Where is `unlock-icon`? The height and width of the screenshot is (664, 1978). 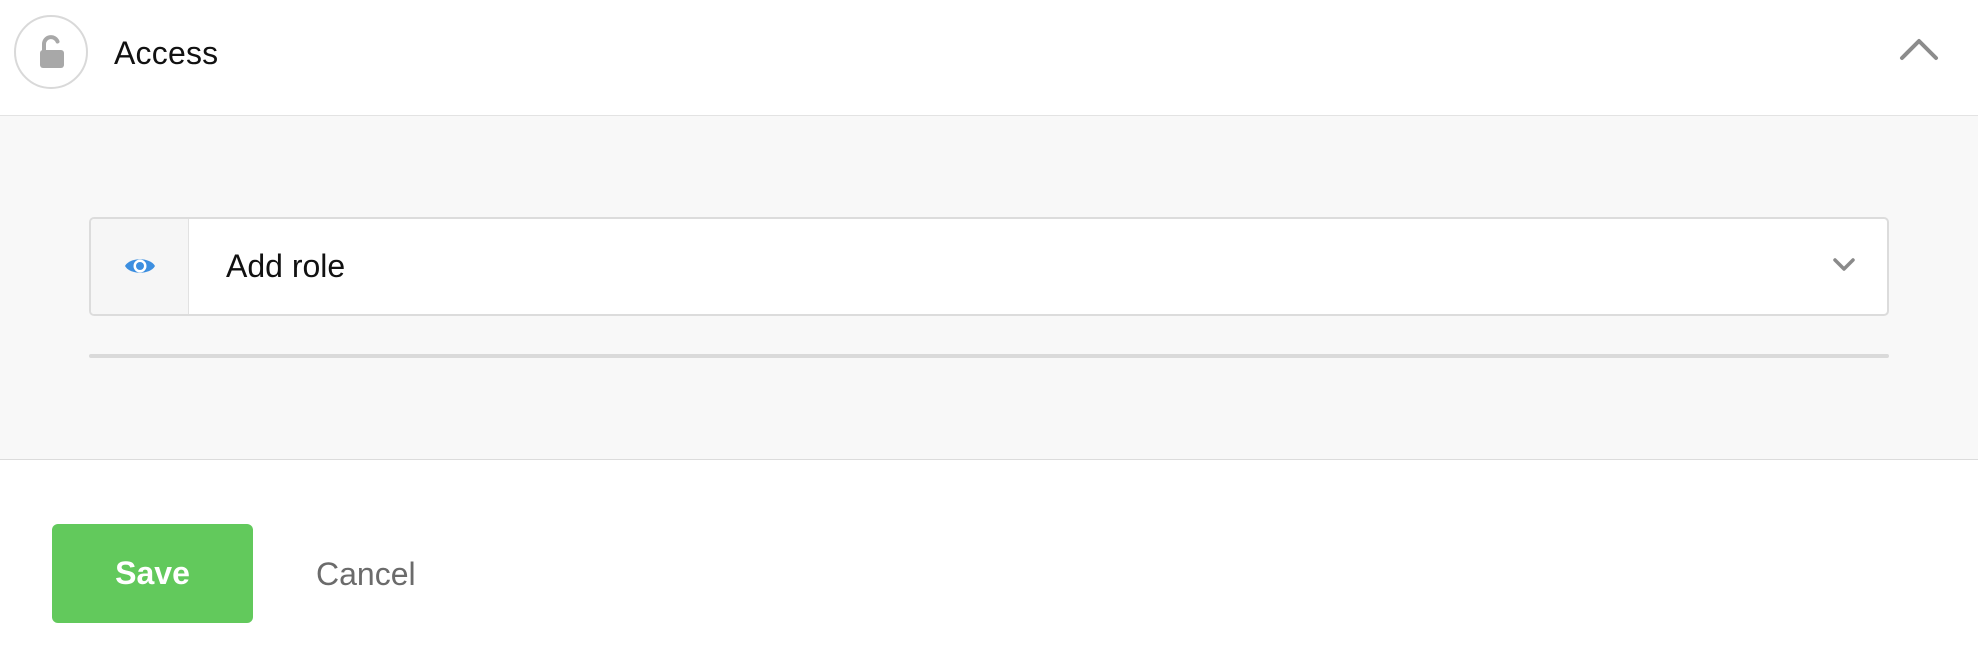
unlock-icon is located at coordinates (52, 51).